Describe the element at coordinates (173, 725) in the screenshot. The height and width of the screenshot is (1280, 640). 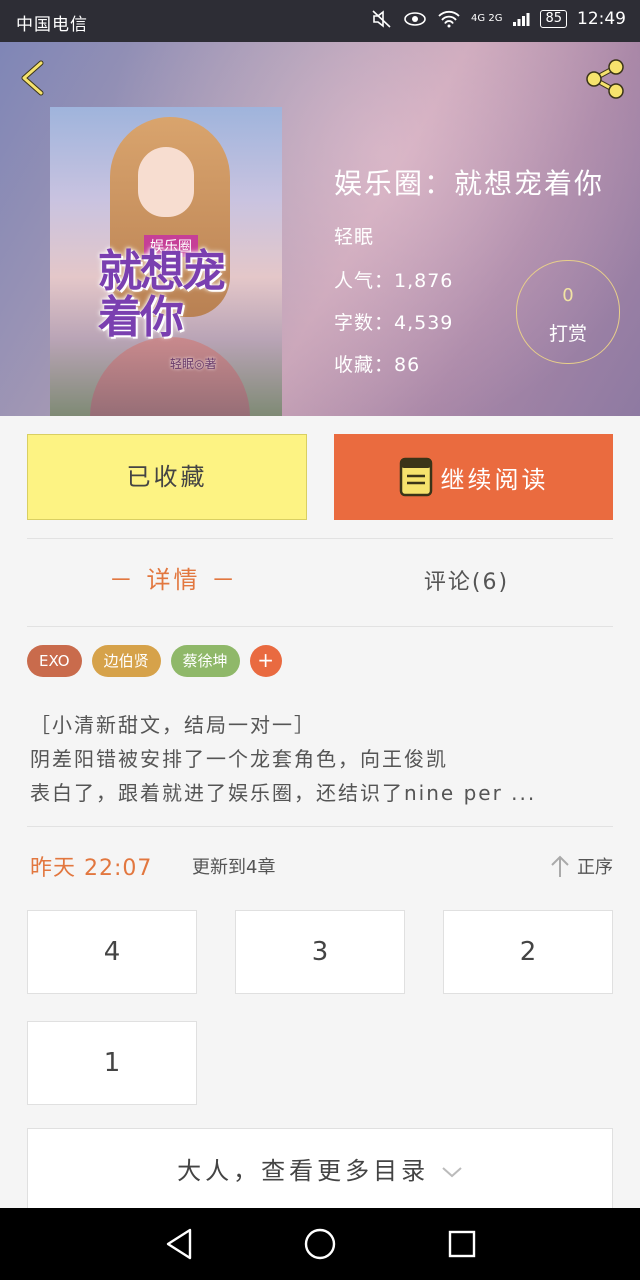
I see `description-line: ［小清新甜文，结局一对一］` at that location.